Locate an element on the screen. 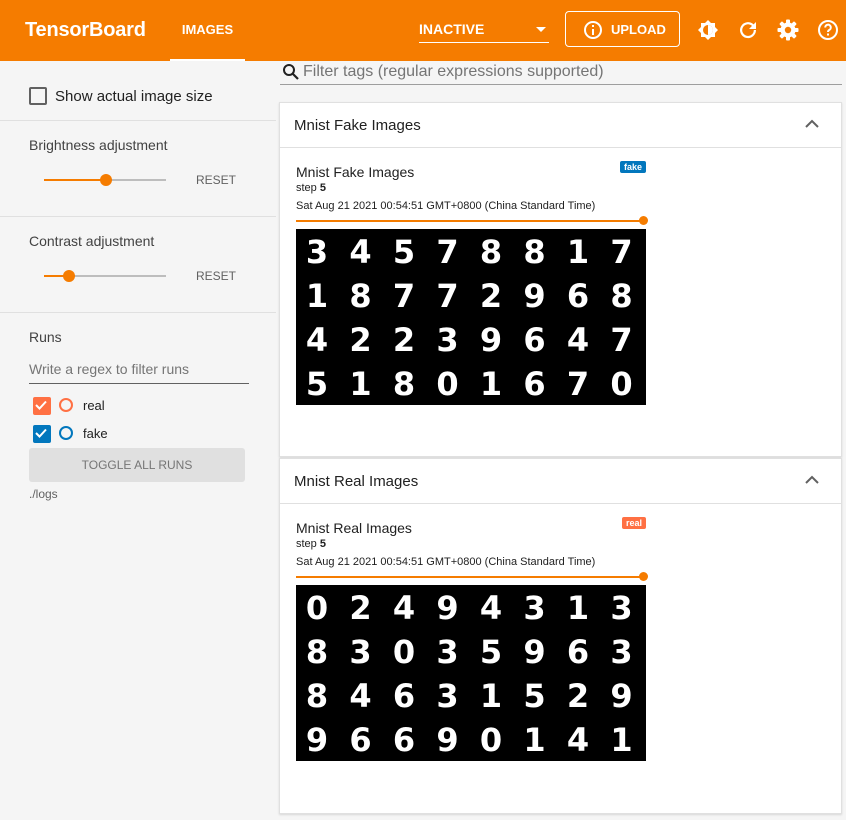 The image size is (846, 820). plugin-select-dropdown: INACTIVE is located at coordinates (484, 29).